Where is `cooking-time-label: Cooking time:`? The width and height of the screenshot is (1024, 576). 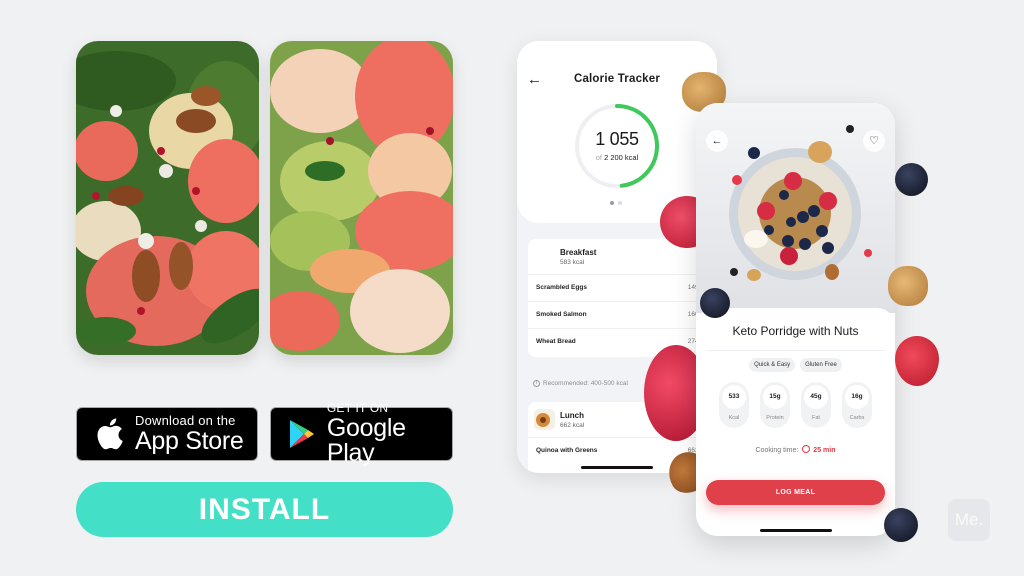 cooking-time-label: Cooking time: is located at coordinates (777, 450).